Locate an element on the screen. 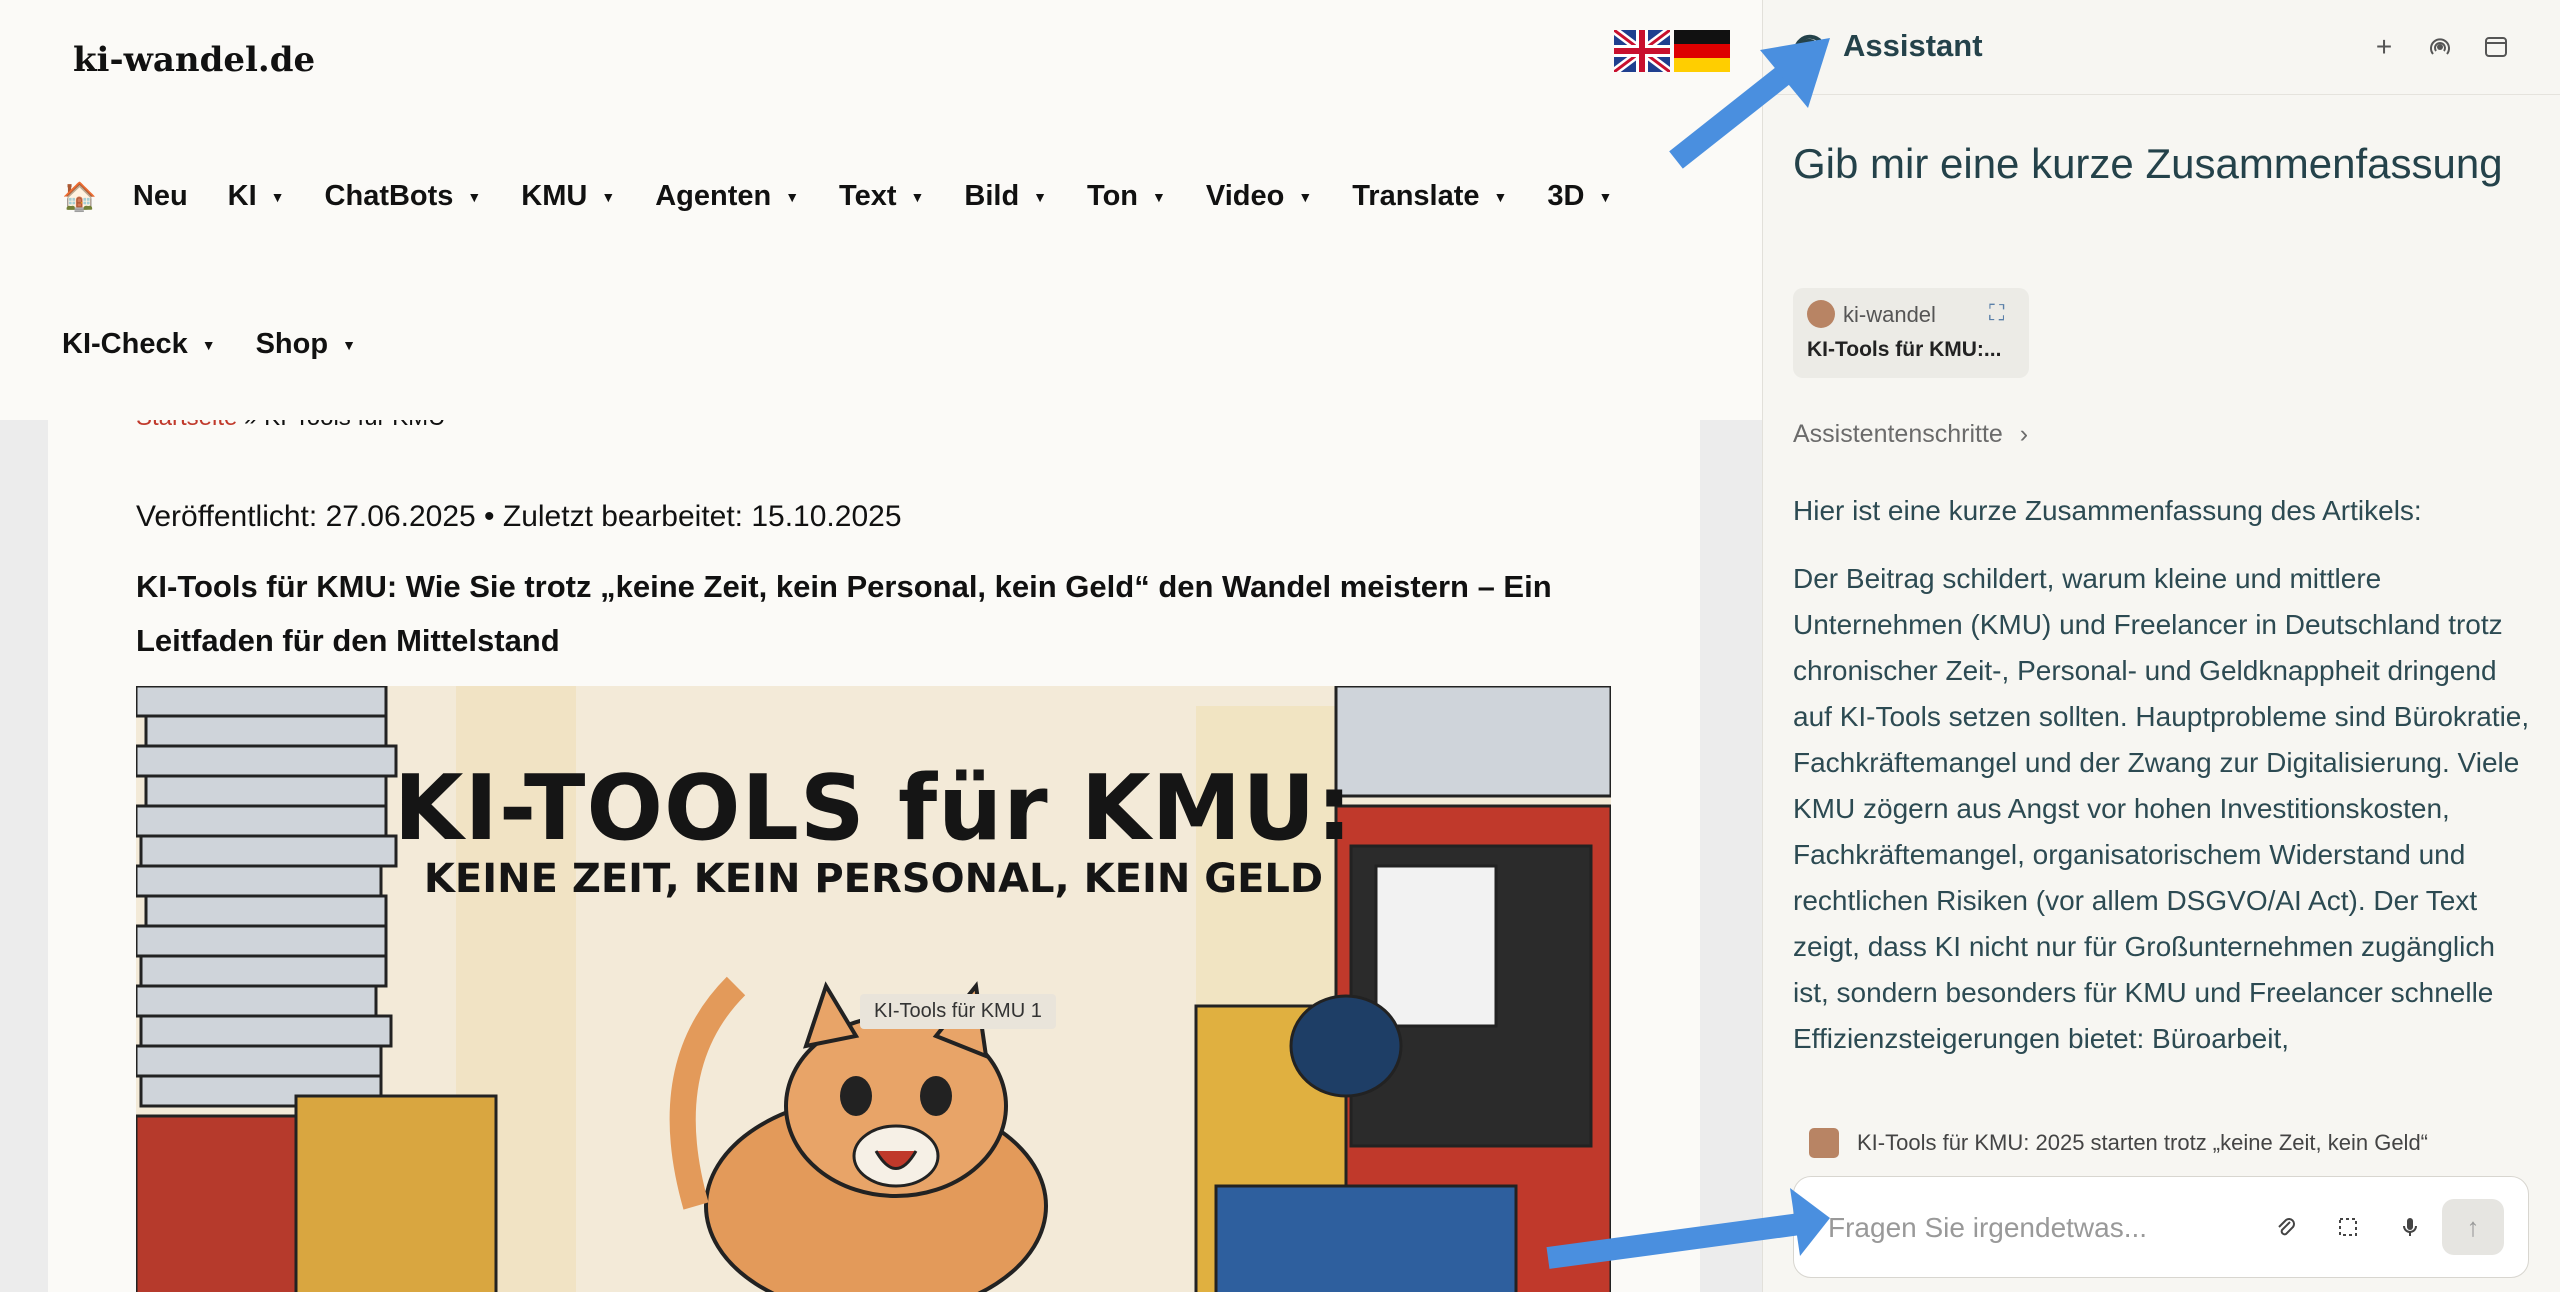 This screenshot has height=1292, width=2560. nav-item-video: Video ▼ is located at coordinates (1259, 196).